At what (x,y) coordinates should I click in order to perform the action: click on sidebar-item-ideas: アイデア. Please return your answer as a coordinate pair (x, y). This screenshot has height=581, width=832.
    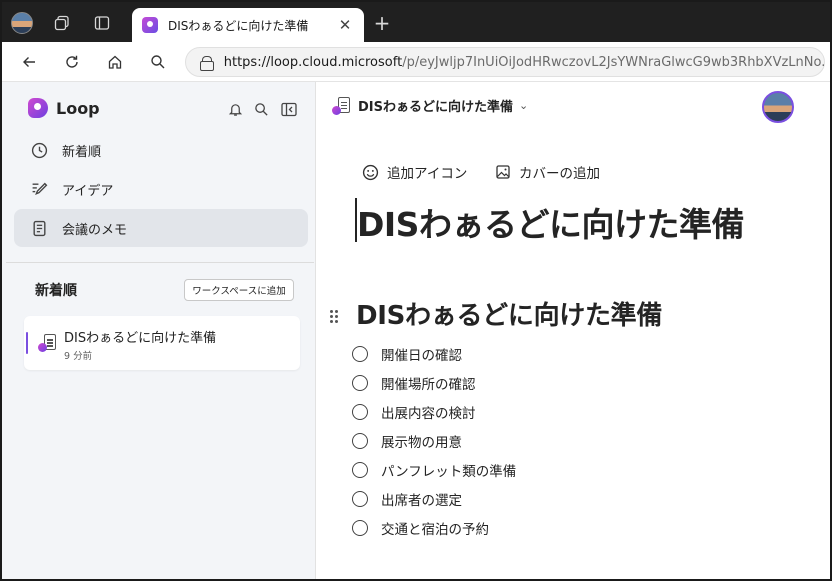
    Looking at the image, I should click on (161, 189).